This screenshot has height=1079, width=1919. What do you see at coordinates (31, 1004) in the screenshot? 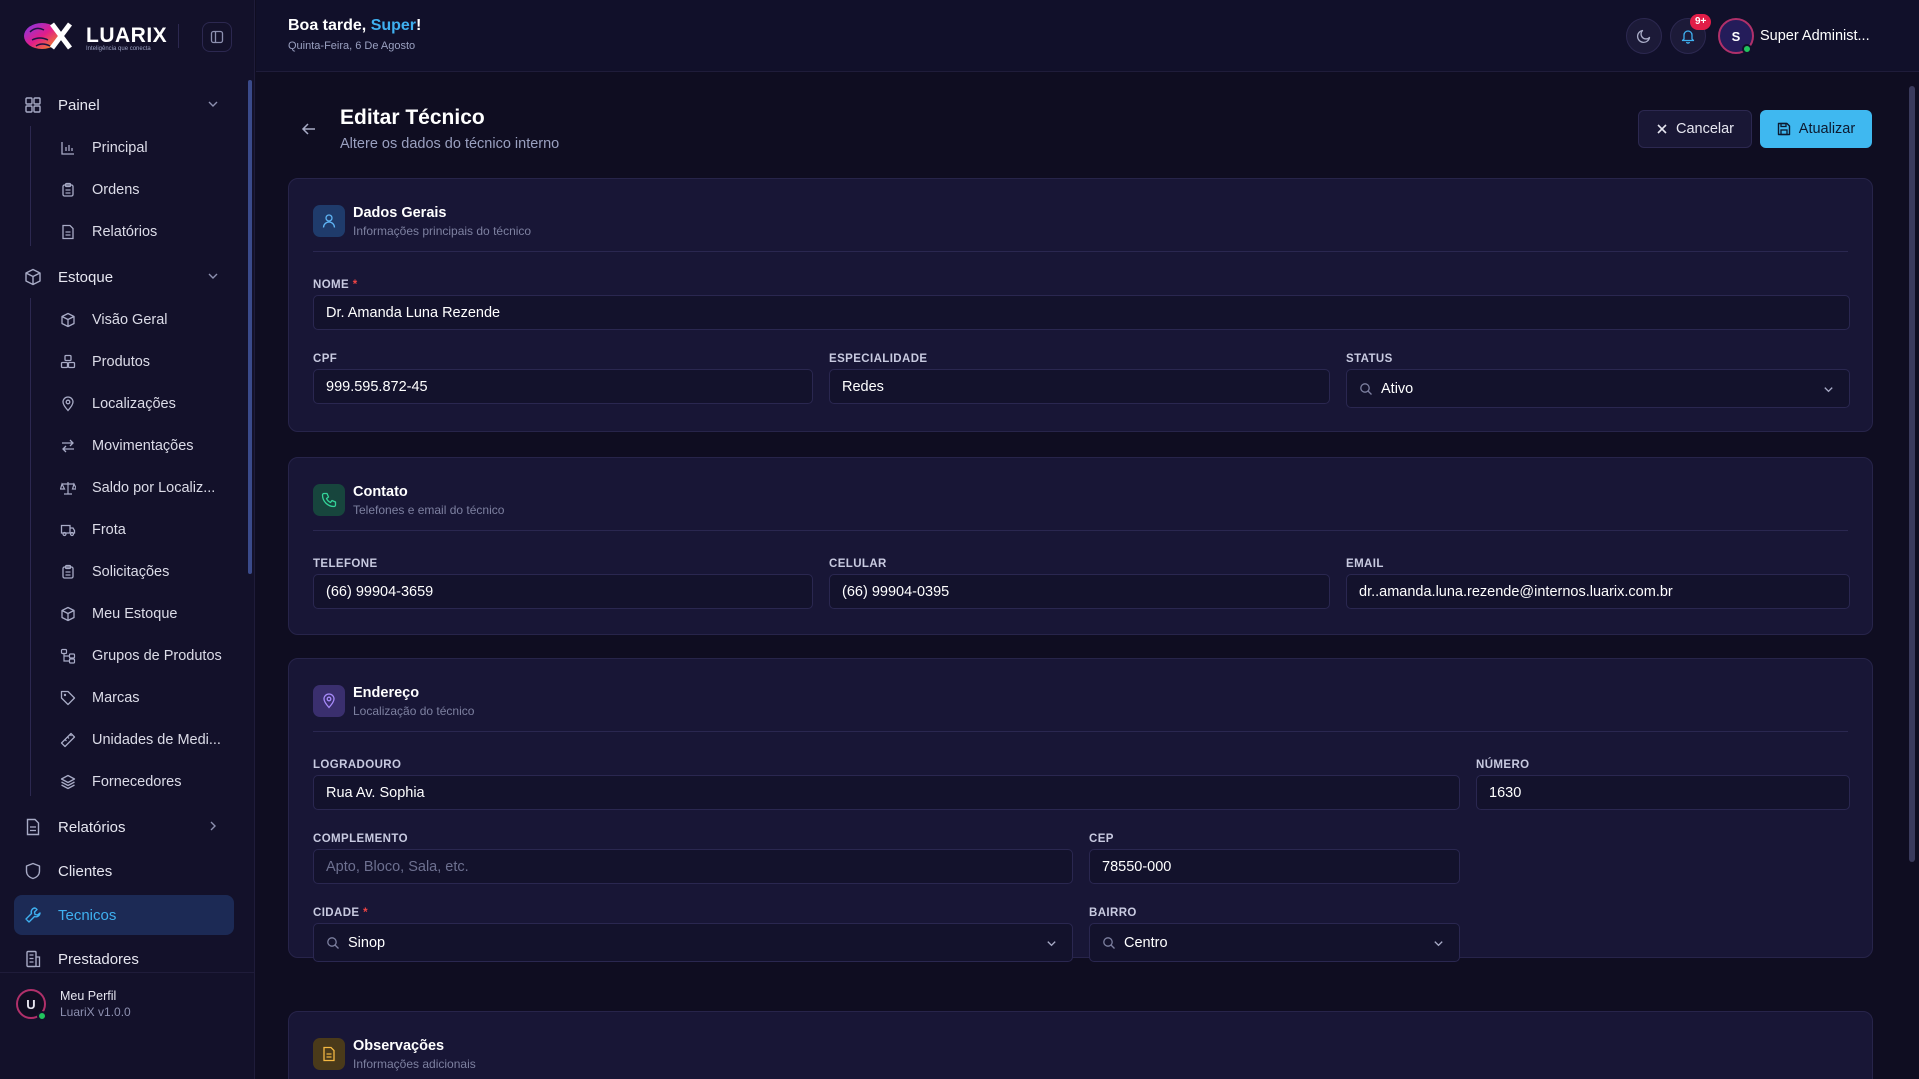
I see `avatar-initial: U` at bounding box center [31, 1004].